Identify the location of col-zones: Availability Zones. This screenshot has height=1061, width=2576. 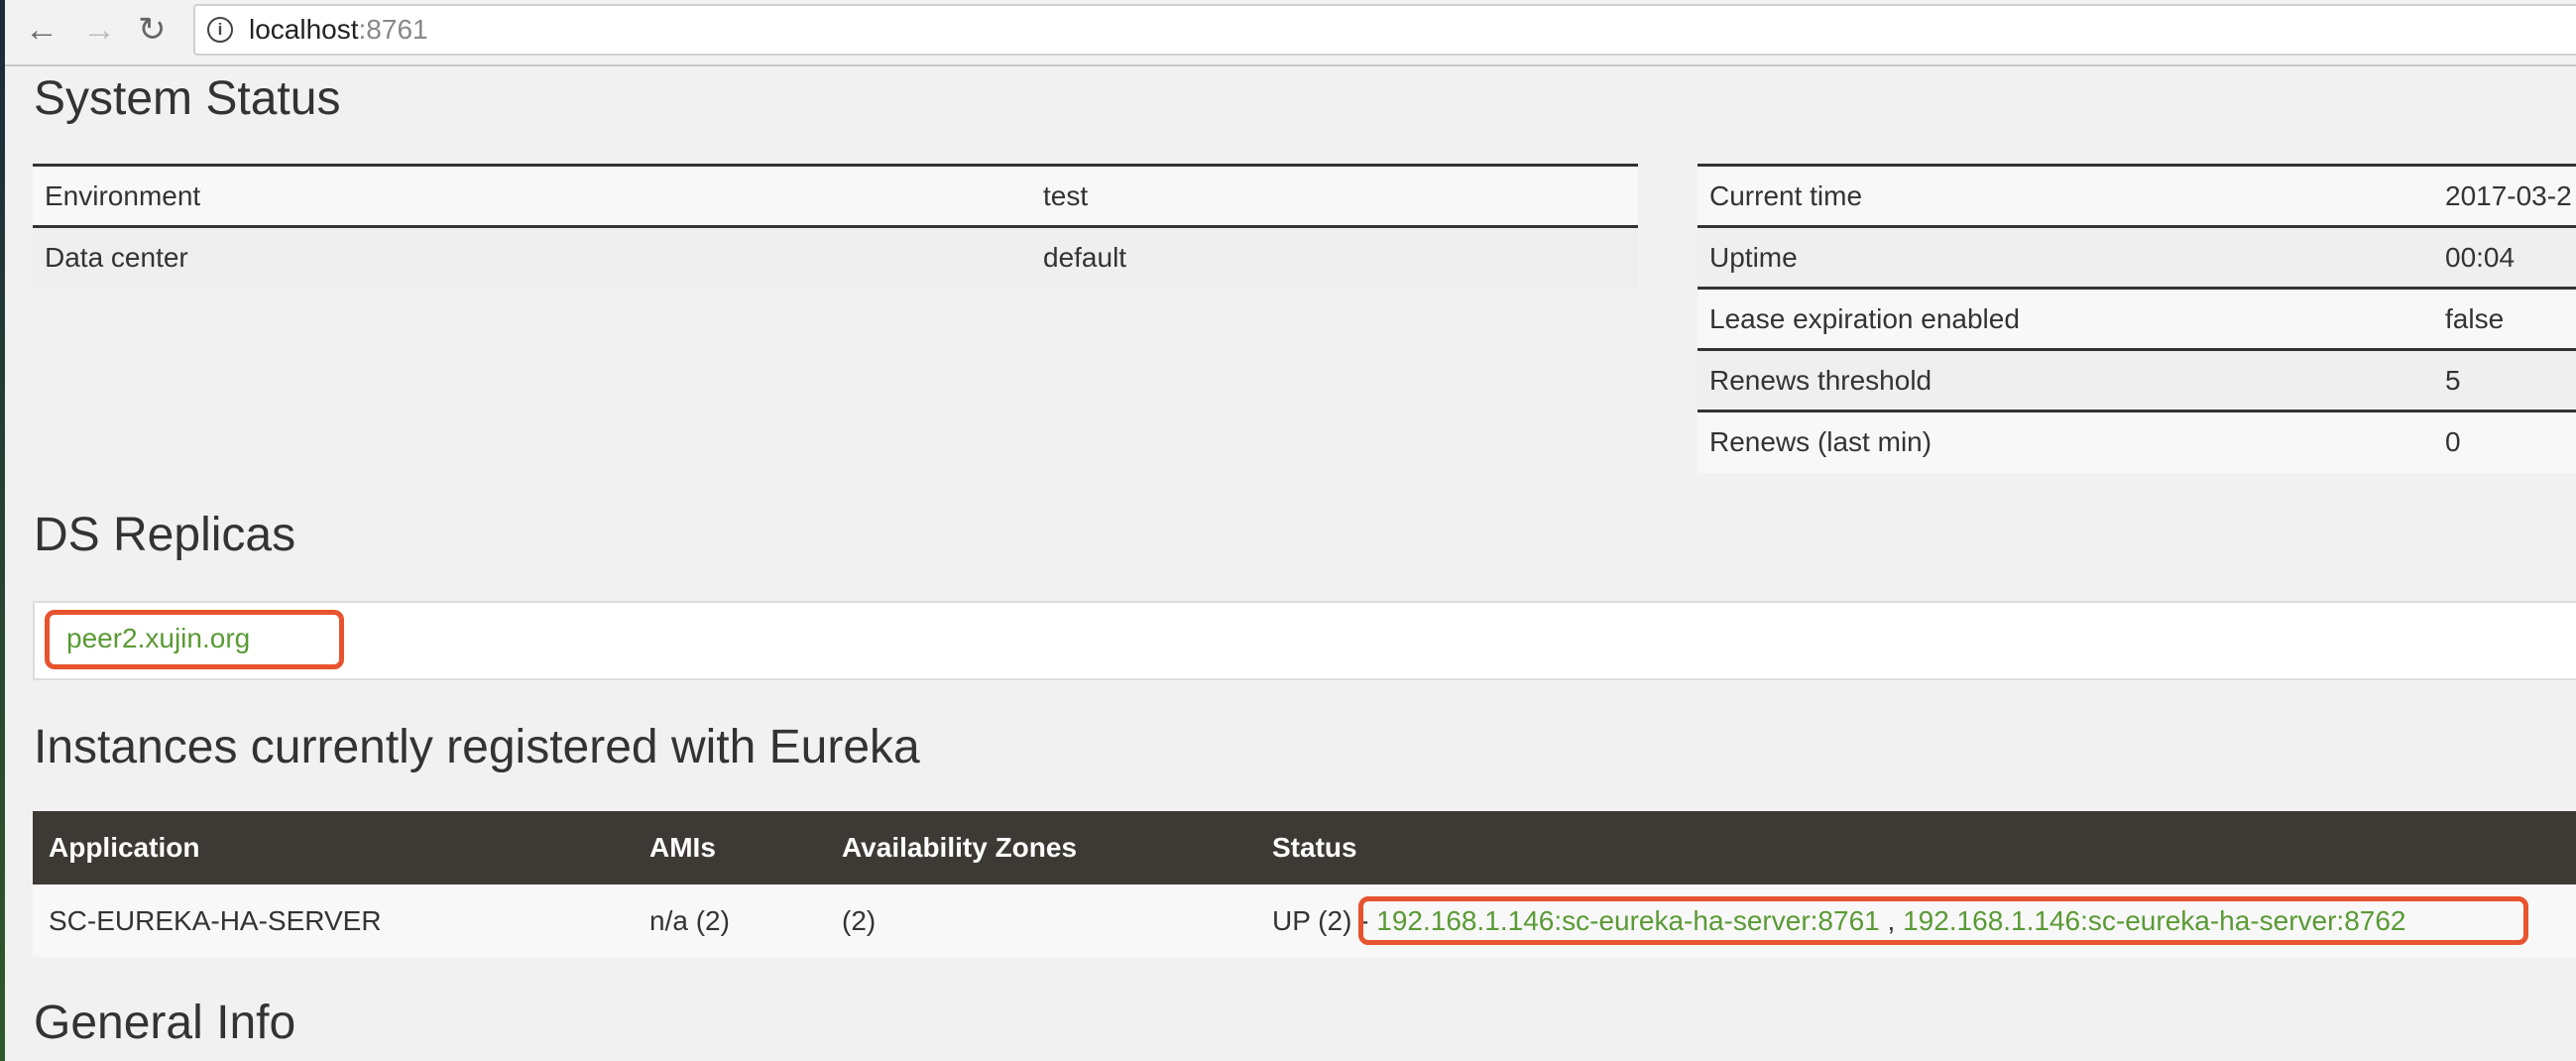
(1041, 847).